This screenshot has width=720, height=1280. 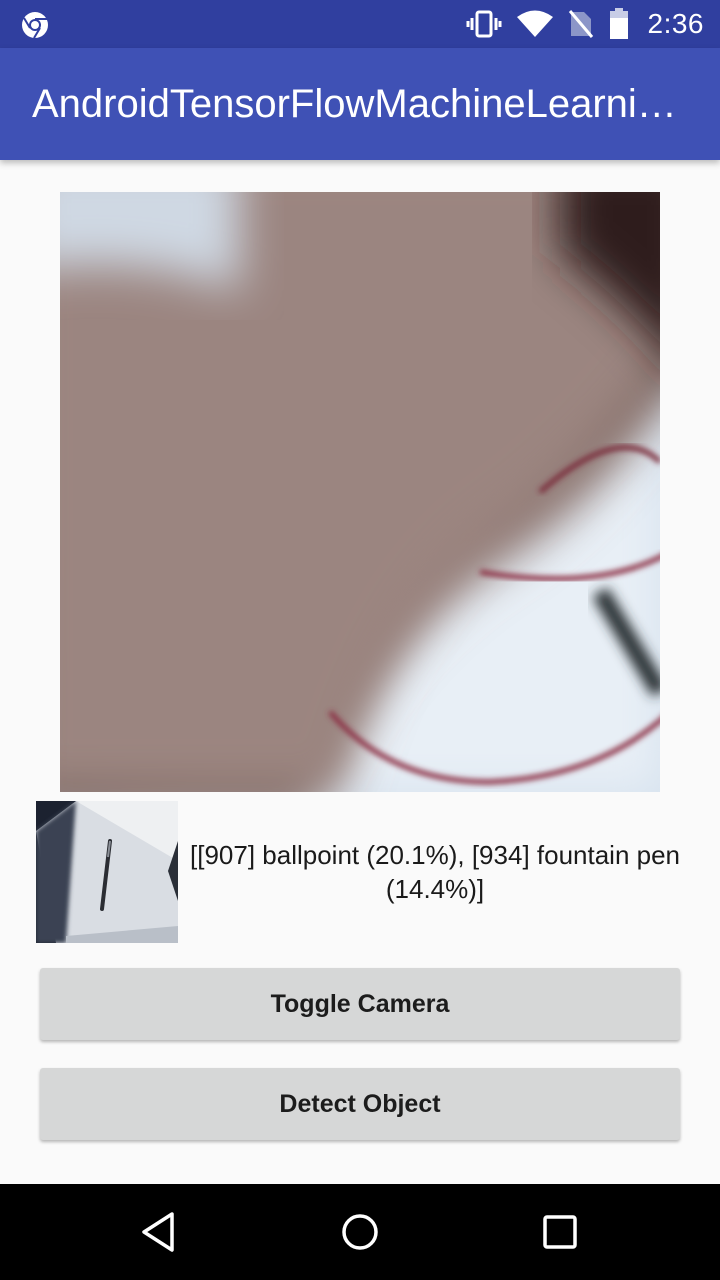 What do you see at coordinates (534, 23) in the screenshot?
I see `wifi-icon` at bounding box center [534, 23].